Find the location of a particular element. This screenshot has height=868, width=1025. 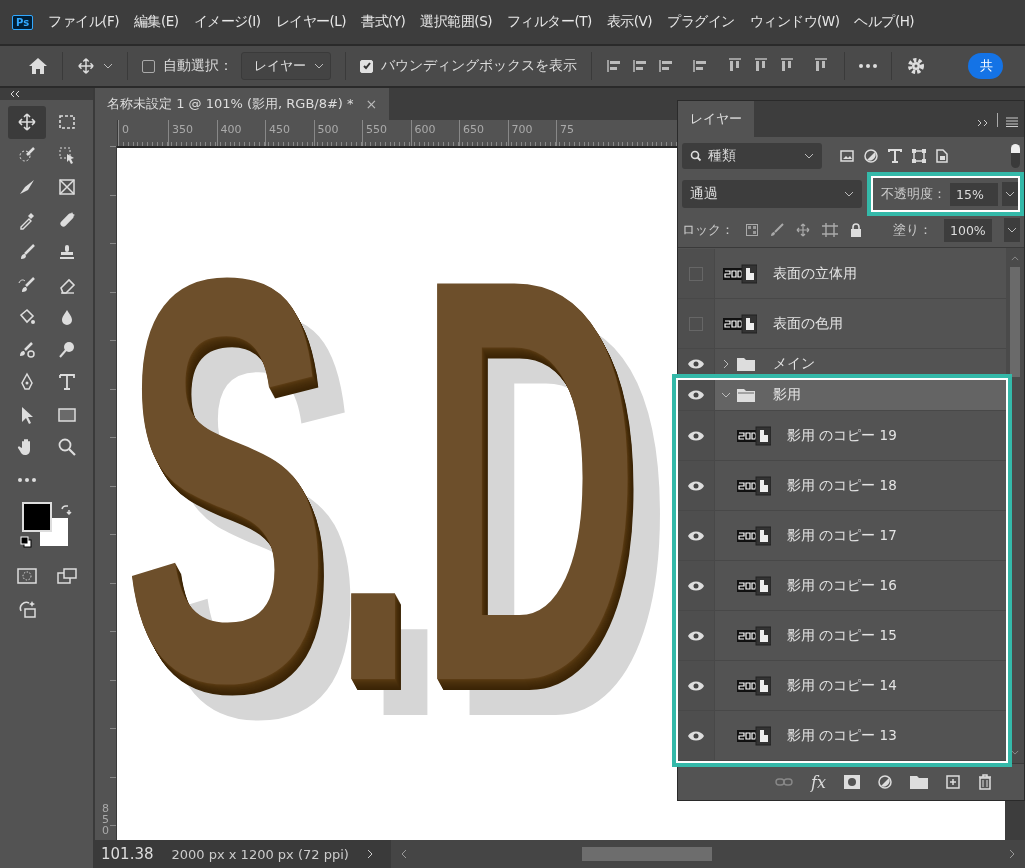

zoom-level: 101.38 is located at coordinates (127, 854).